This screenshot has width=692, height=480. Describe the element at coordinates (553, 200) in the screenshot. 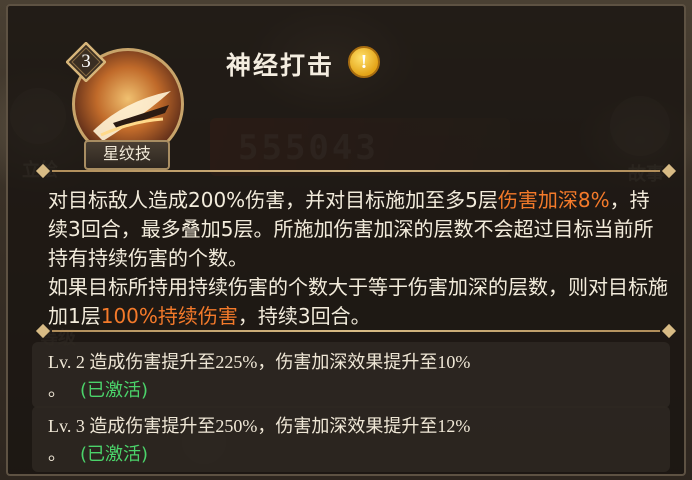

I see `desc-highlight-damage-amp: 伤害加深8%` at that location.